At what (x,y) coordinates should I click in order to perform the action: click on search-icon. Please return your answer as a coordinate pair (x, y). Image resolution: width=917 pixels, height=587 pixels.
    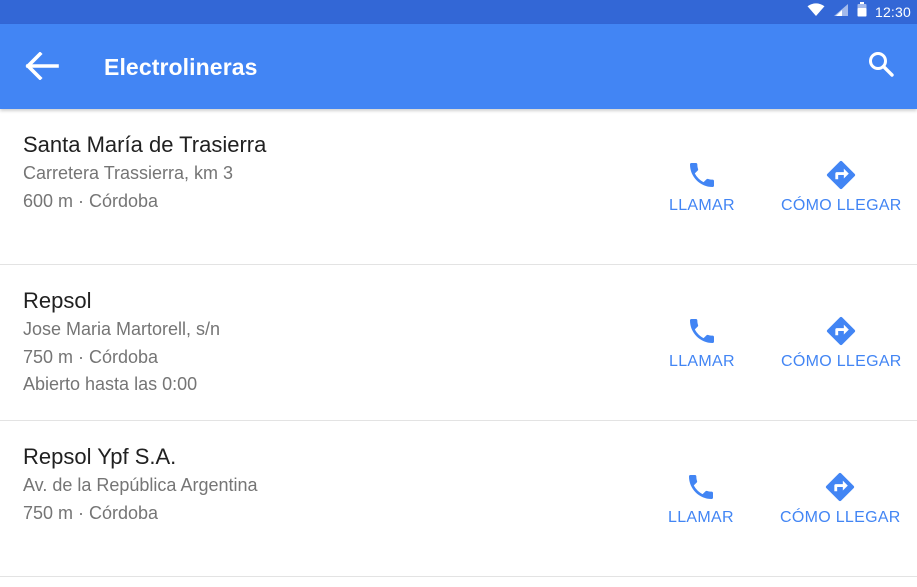
    Looking at the image, I should click on (881, 66).